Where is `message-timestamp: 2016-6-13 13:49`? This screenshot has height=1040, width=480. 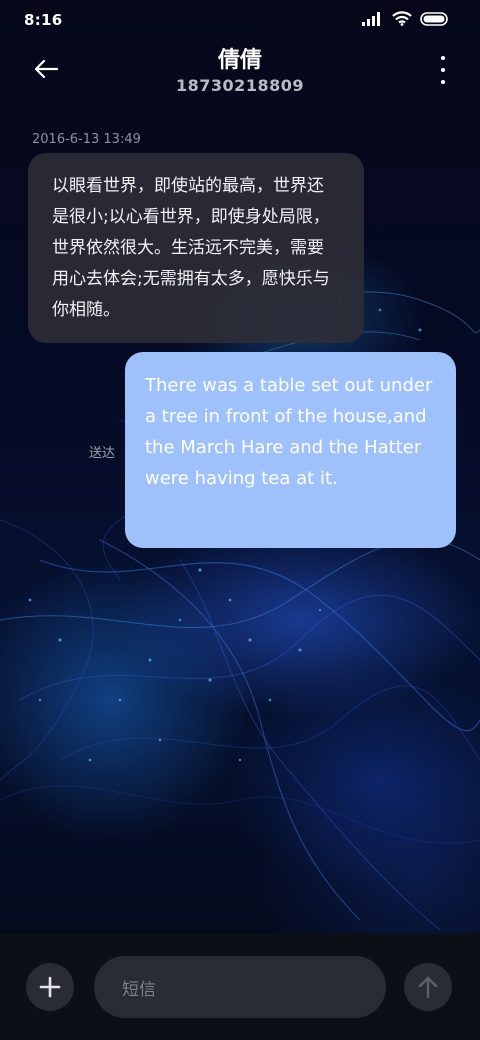
message-timestamp: 2016-6-13 13:49 is located at coordinates (86, 139).